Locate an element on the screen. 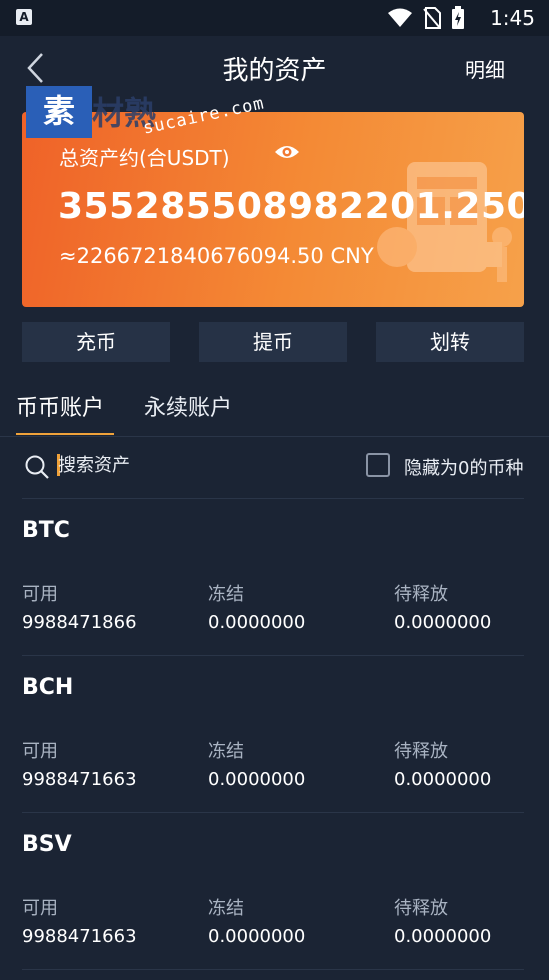 This screenshot has height=980, width=549. search-input is located at coordinates (168, 465).